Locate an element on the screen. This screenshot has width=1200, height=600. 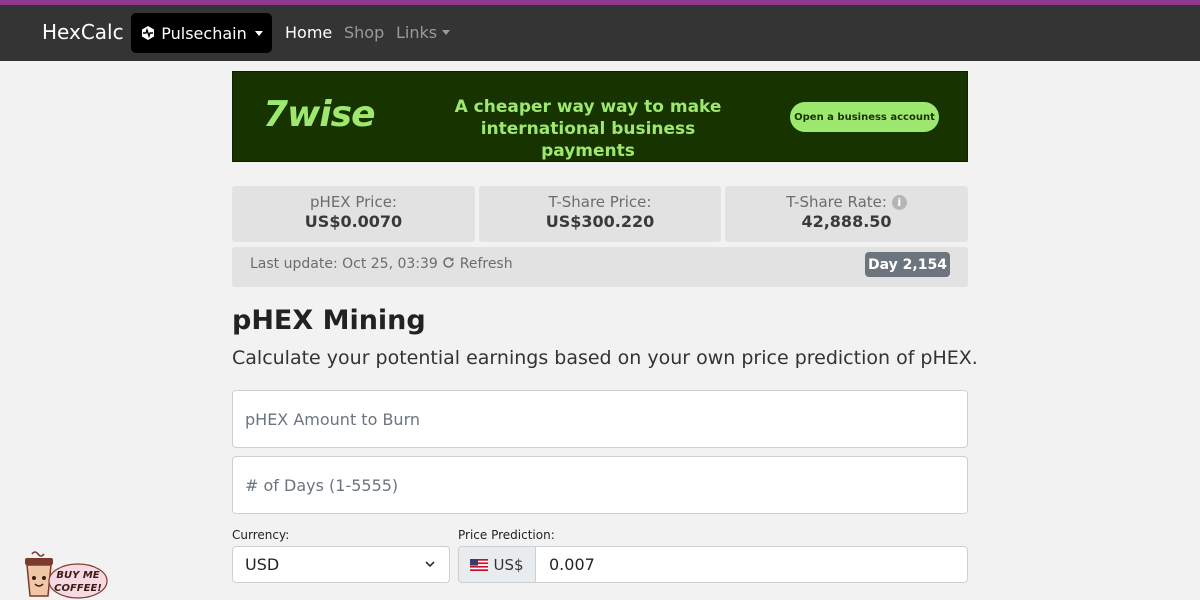
stat-label: T-Share Rate: i is located at coordinates (846, 202).